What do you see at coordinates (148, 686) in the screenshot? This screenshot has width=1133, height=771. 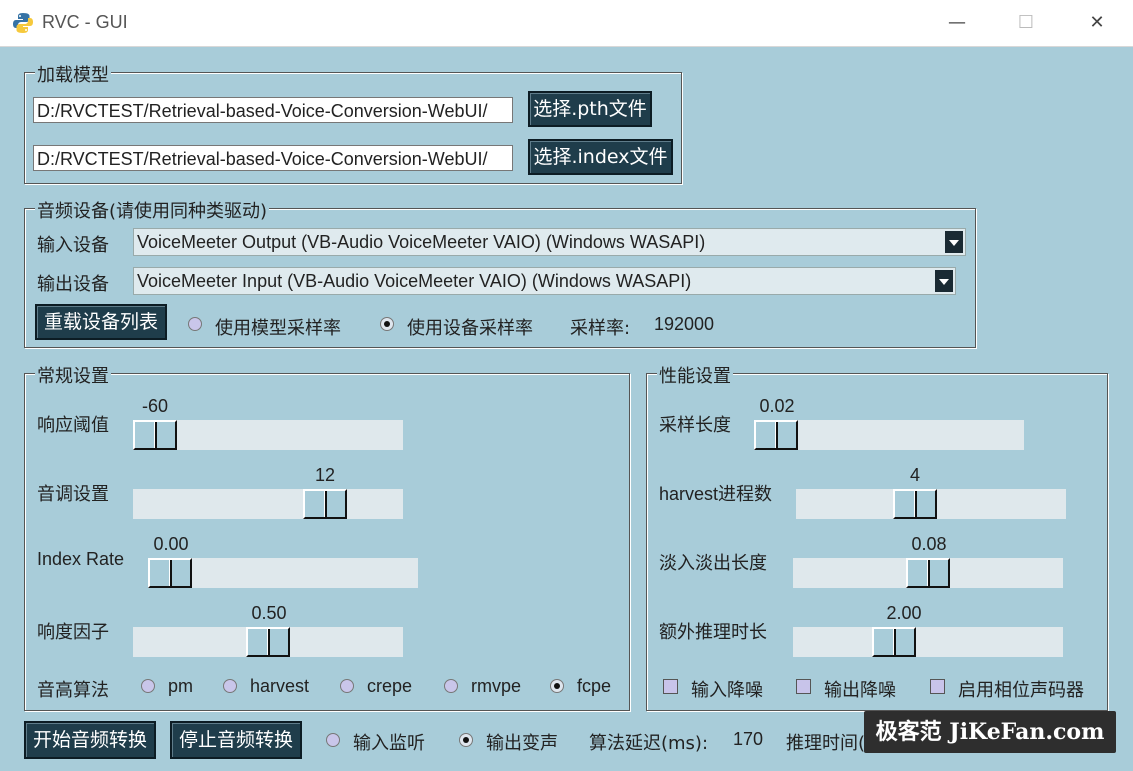 I see `f0-radio-pm` at bounding box center [148, 686].